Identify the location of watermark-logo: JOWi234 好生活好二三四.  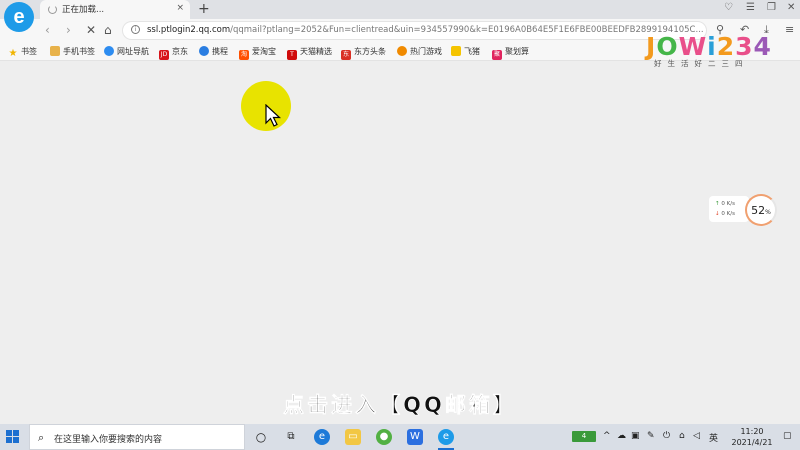
(711, 50).